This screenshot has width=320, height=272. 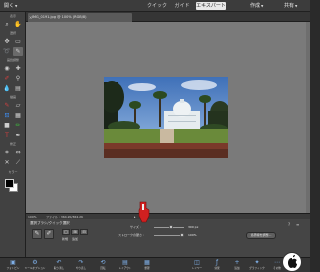 I want to click on taskbar-label: ツールオプション, so click(x=35, y=268).